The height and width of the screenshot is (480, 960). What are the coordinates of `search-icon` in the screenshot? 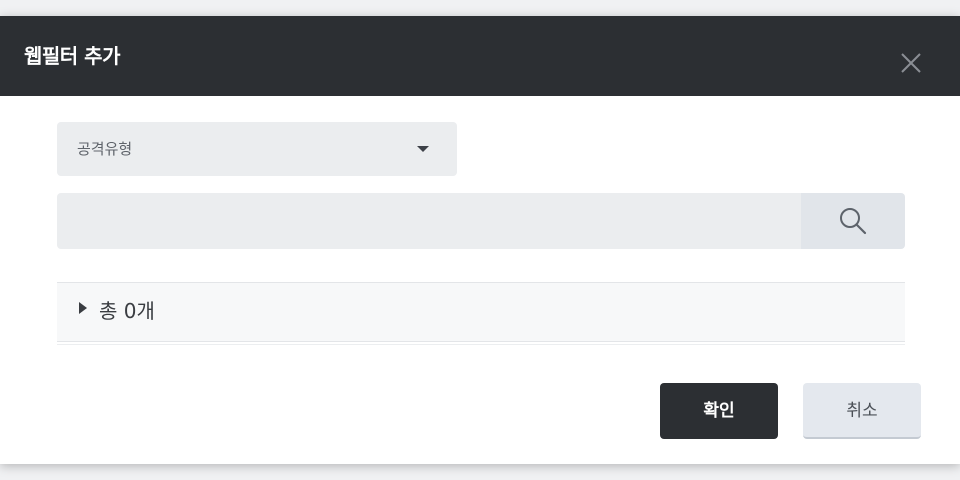 It's located at (853, 221).